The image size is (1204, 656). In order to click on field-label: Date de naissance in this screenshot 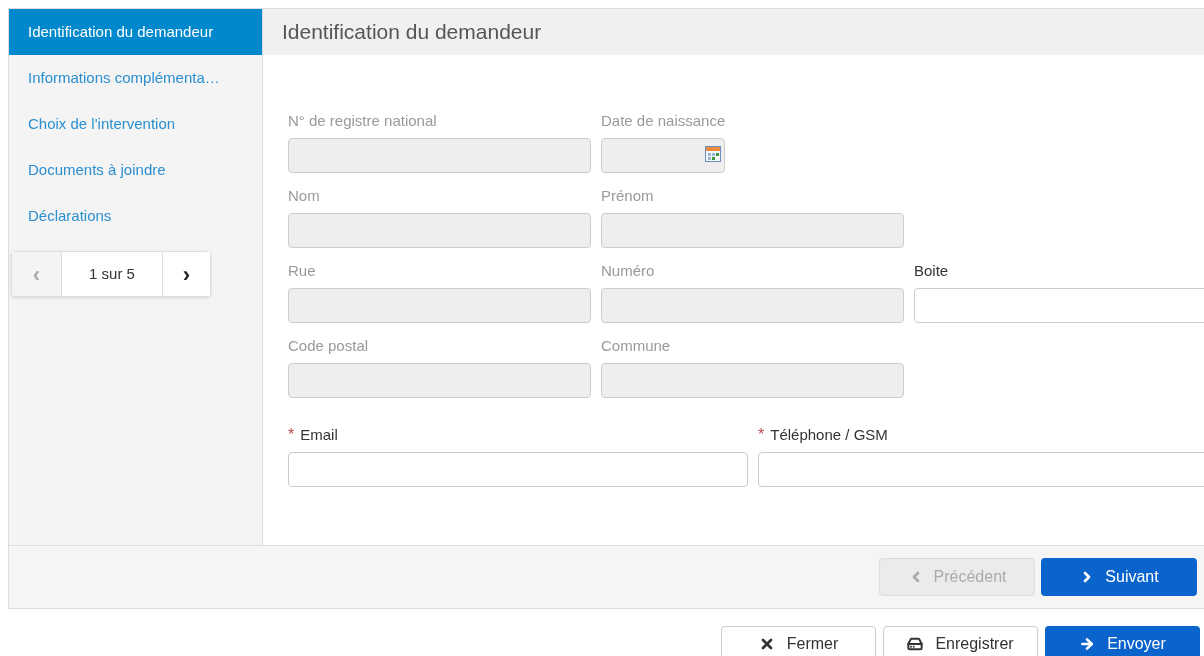, I will do `click(663, 120)`.